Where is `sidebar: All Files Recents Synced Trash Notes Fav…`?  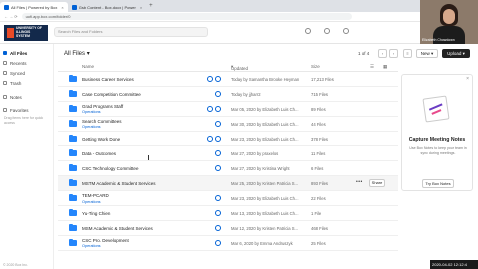 sidebar: All Files Recents Synced Trash Notes Fav… is located at coordinates (27, 156).